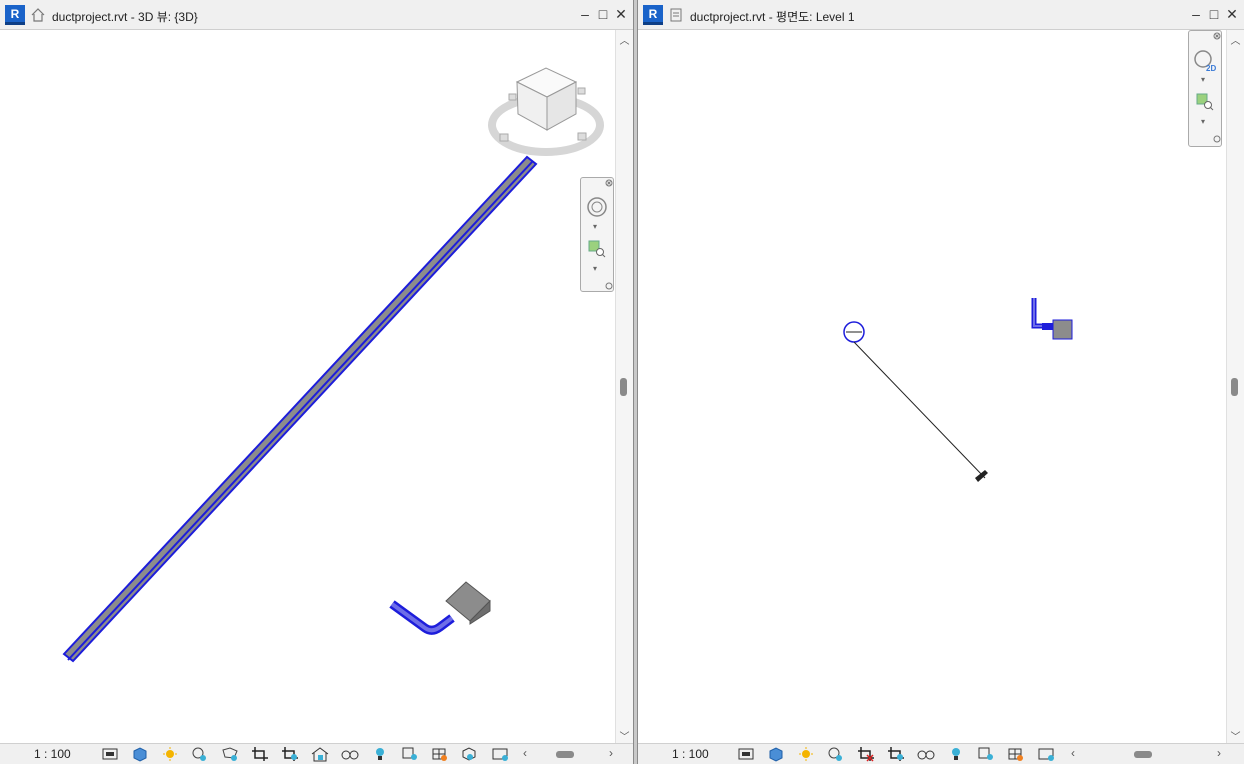 The image size is (1244, 764). Describe the element at coordinates (772, 17) in the screenshot. I see `window-title: ductproject.rvt - 평면도: Level 1` at that location.